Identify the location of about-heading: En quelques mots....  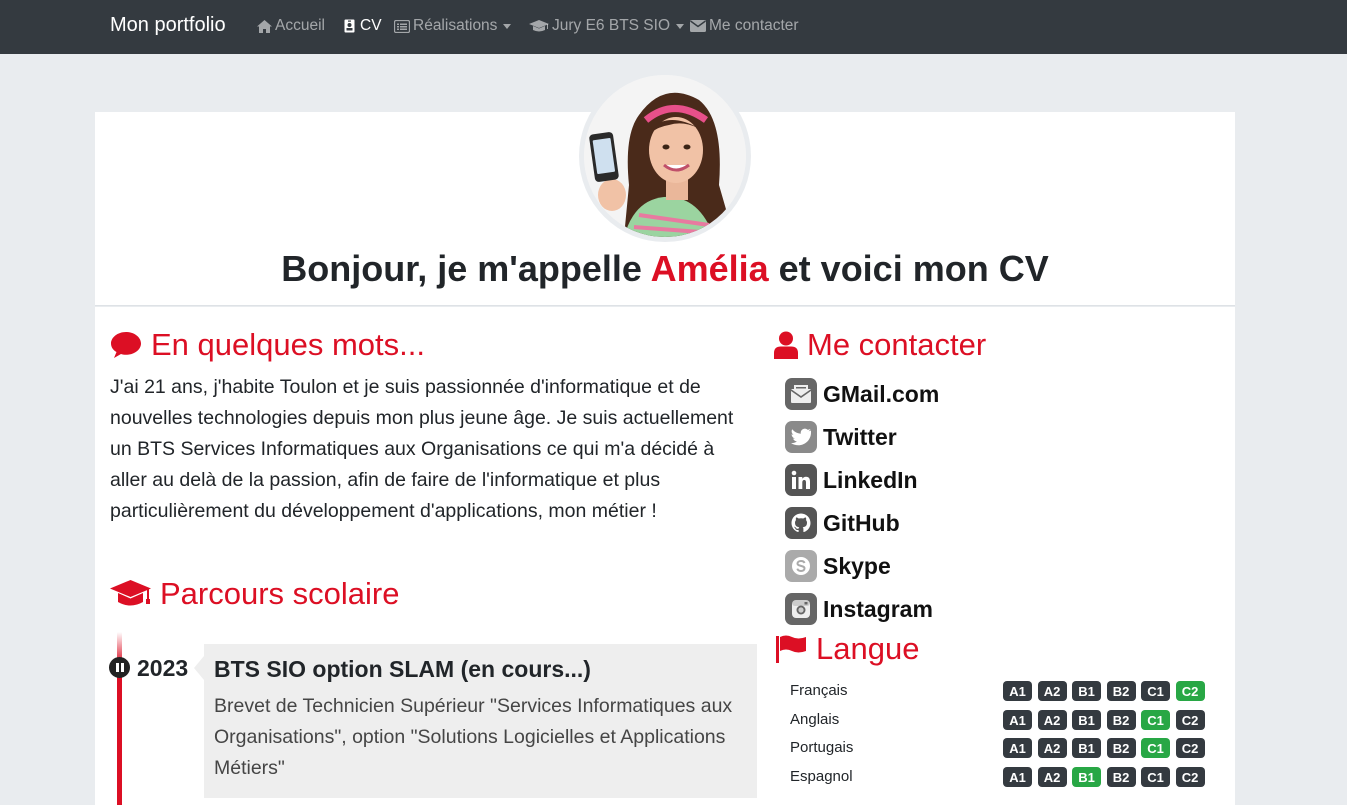
(267, 345).